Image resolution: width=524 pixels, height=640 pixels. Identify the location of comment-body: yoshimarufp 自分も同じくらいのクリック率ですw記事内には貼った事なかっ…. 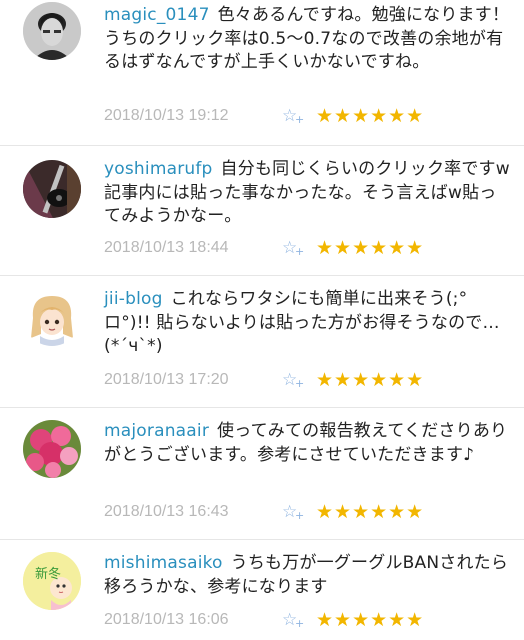
(307, 193).